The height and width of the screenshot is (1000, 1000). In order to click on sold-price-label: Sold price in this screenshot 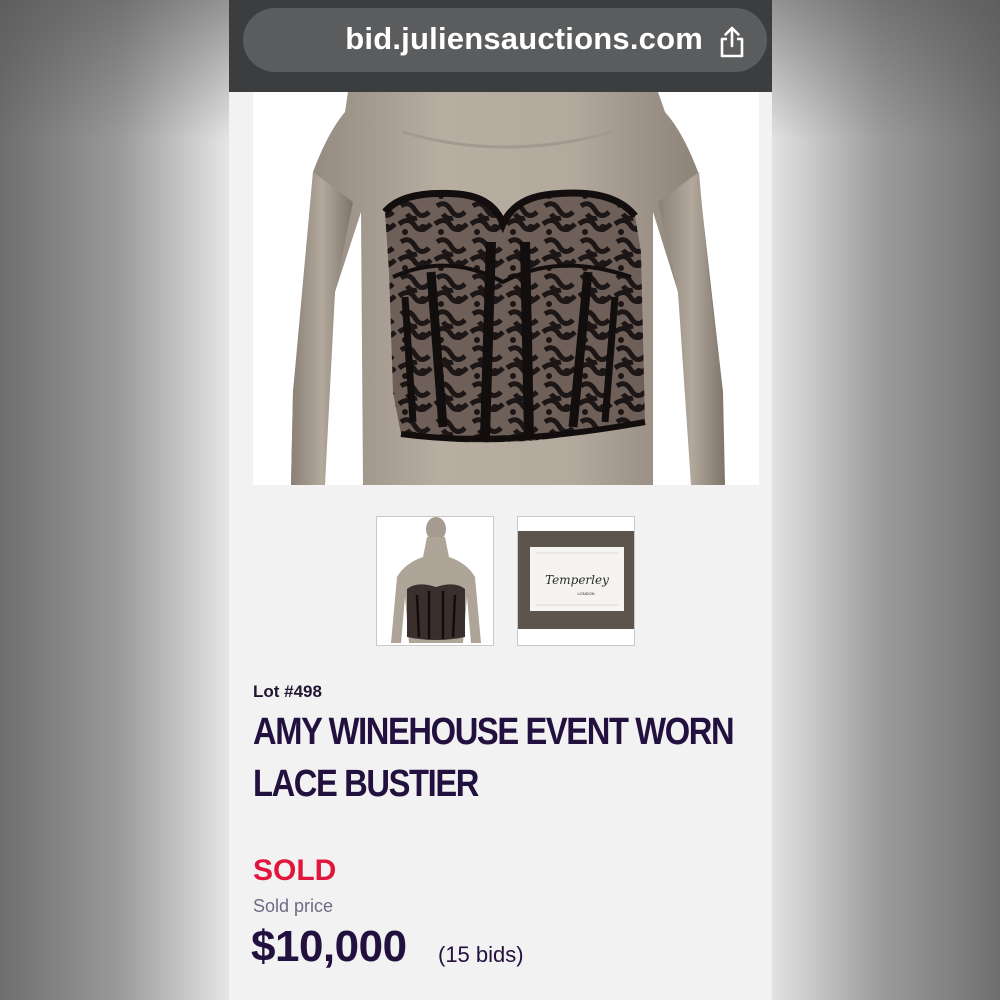, I will do `click(293, 906)`.